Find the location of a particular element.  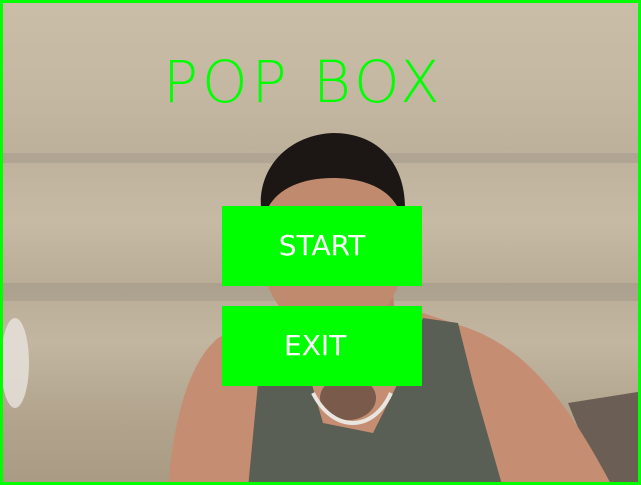

start-button: START is located at coordinates (322, 246).